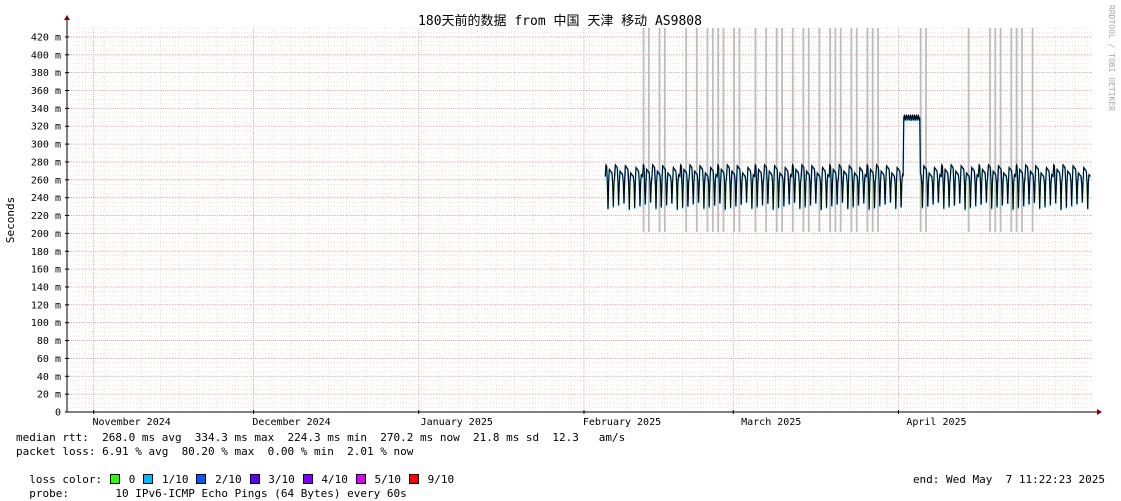 This screenshot has width=1121, height=501. What do you see at coordinates (49, 341) in the screenshot?
I see `y-tick-label: 80 m` at bounding box center [49, 341].